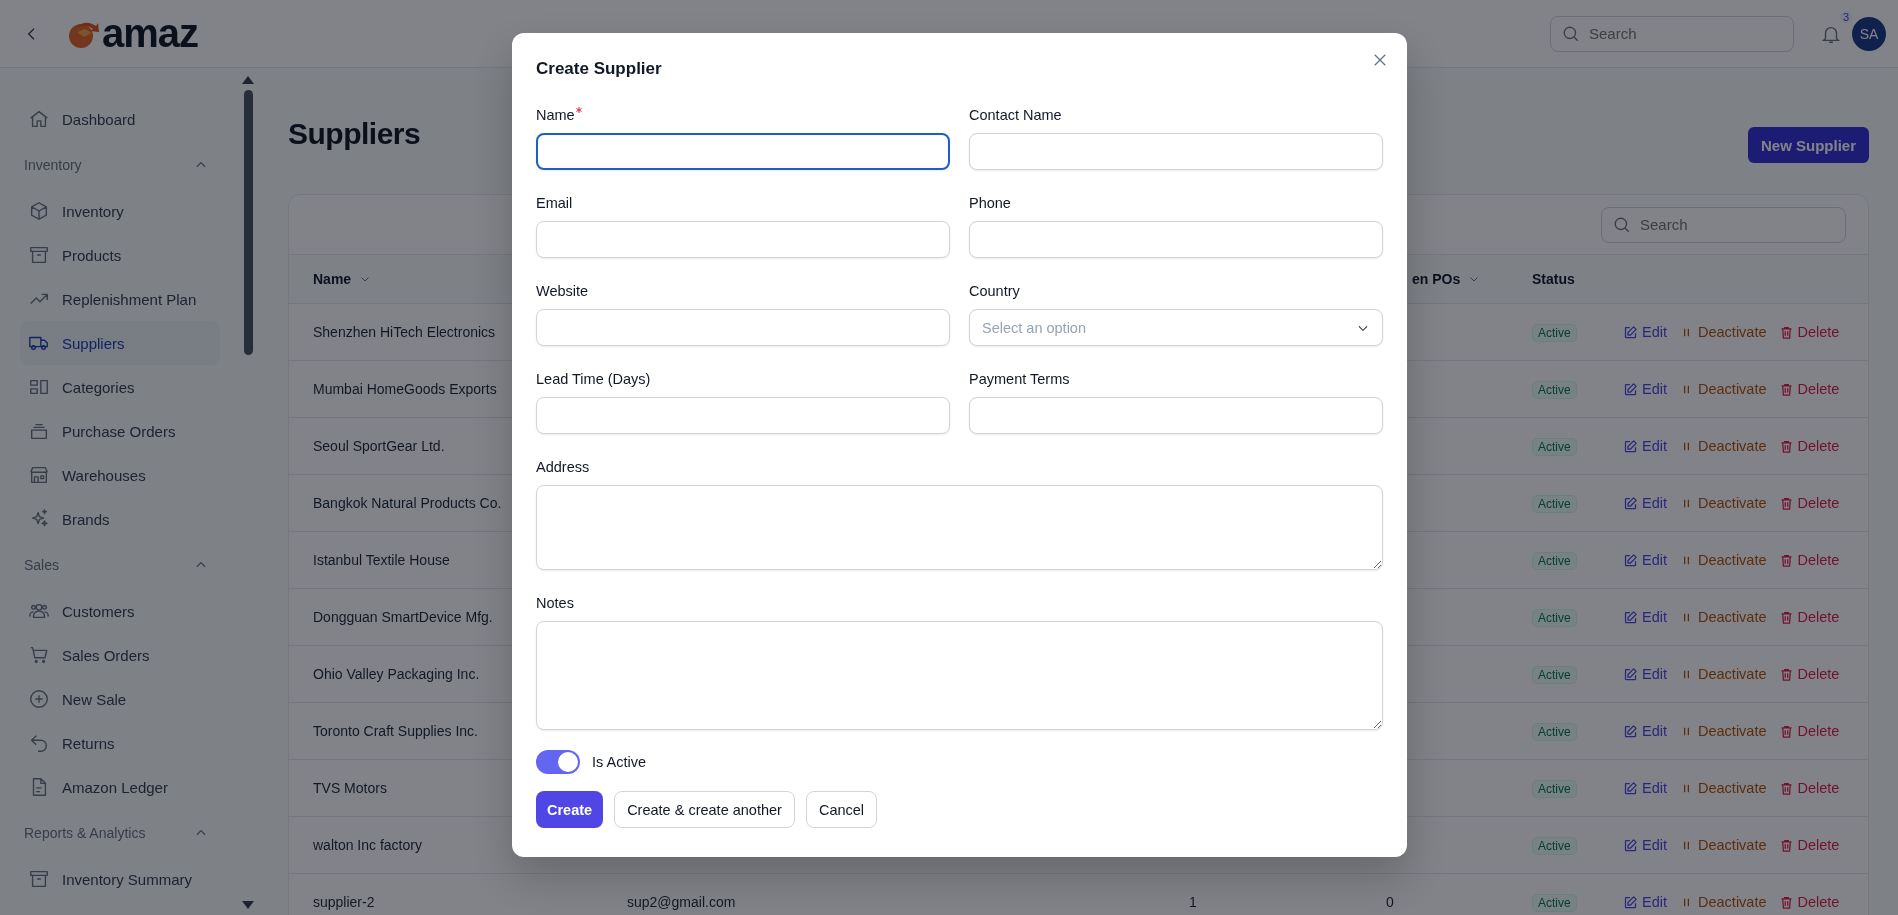 Image resolution: width=1898 pixels, height=915 pixels. I want to click on table-cell: TVS Motors, so click(350, 788).